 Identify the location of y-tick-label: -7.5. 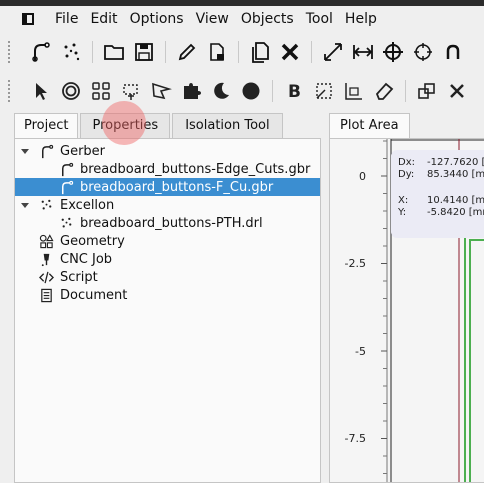
(355, 438).